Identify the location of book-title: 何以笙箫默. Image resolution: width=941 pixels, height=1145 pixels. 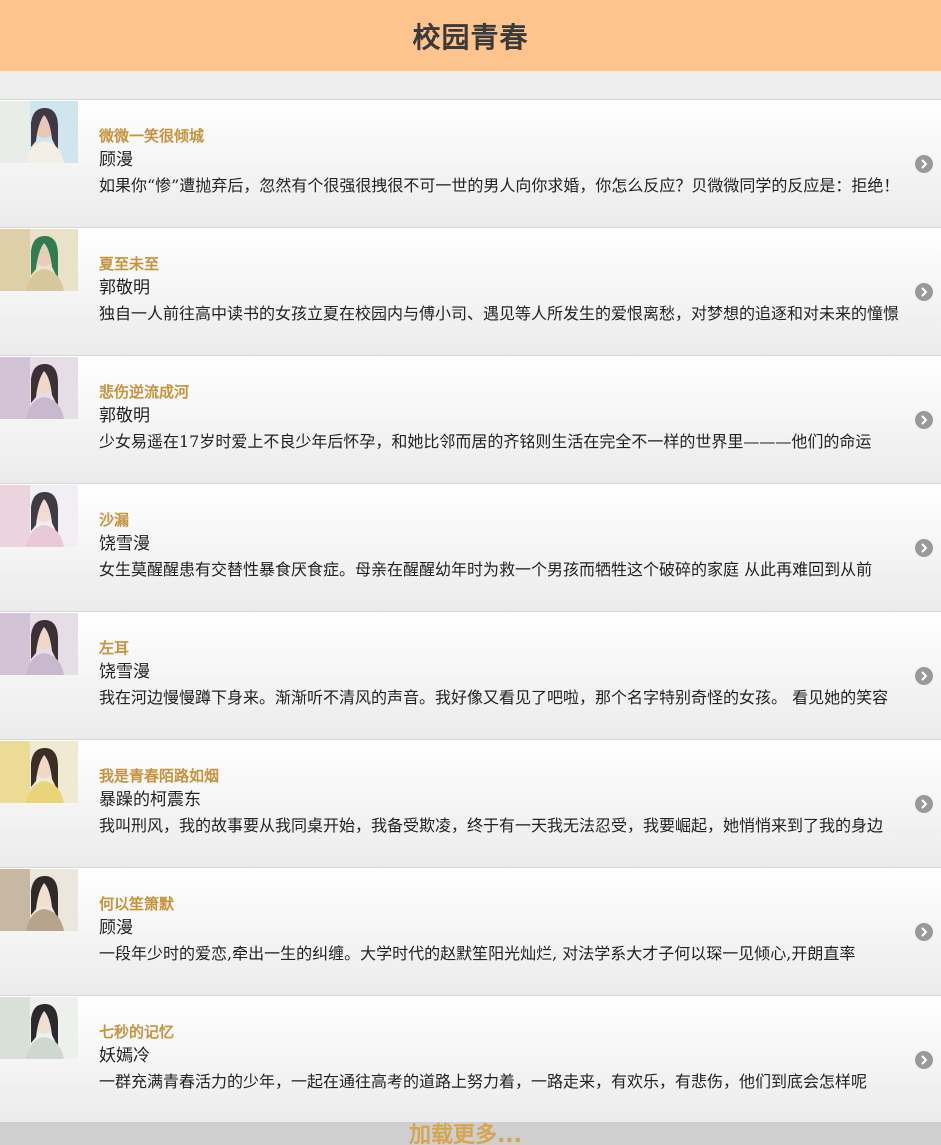
(137, 904).